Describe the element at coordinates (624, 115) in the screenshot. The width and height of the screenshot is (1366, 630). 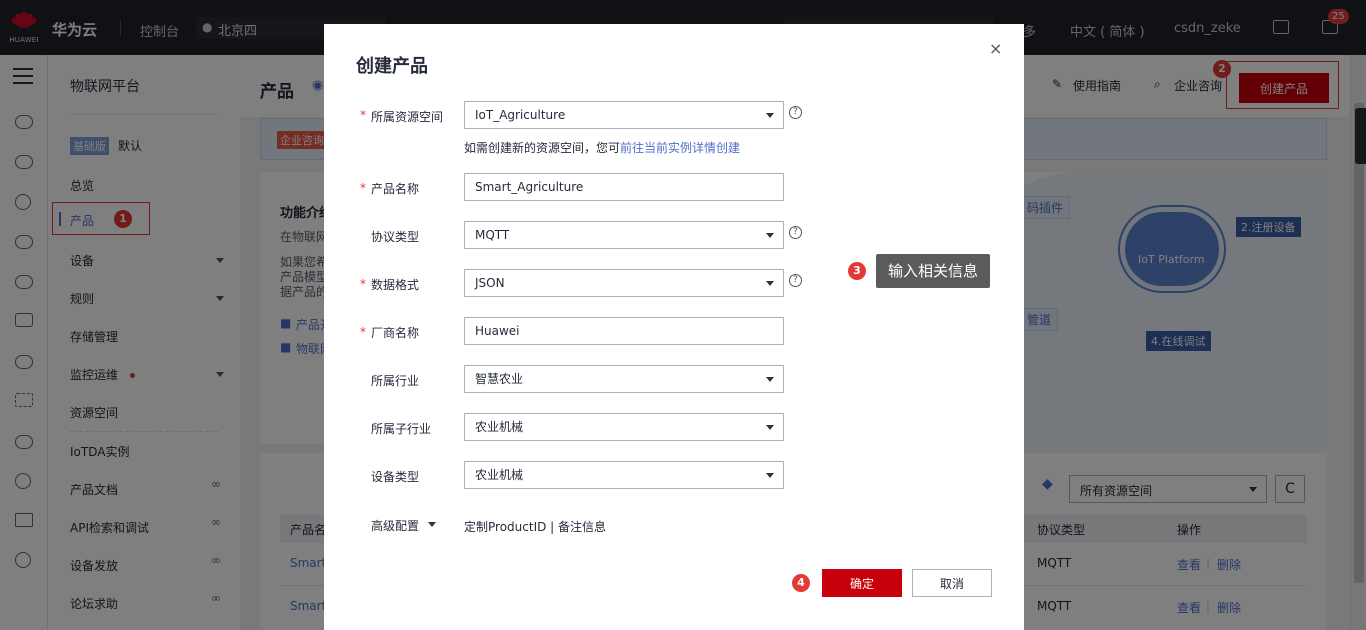
I see `resource-space-select: IoT_Agriculture` at that location.